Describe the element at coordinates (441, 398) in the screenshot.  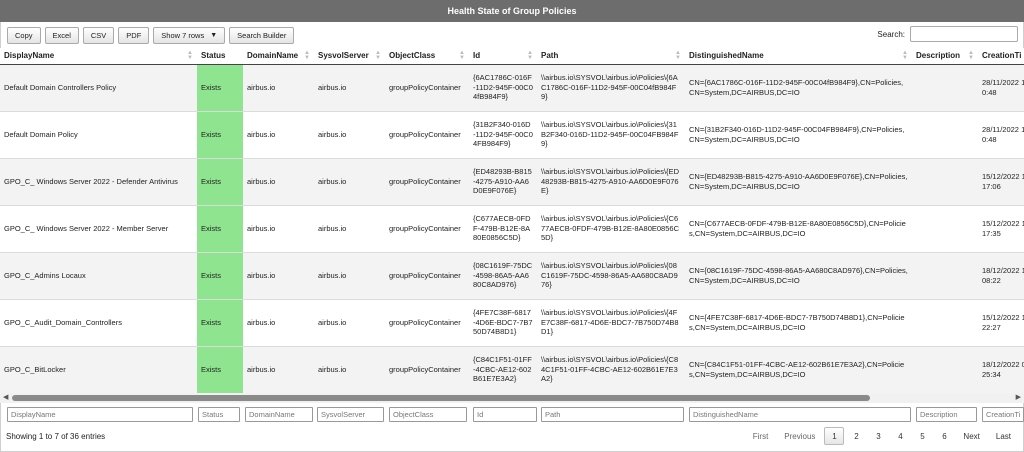
I see `scrollbar-thumb` at that location.